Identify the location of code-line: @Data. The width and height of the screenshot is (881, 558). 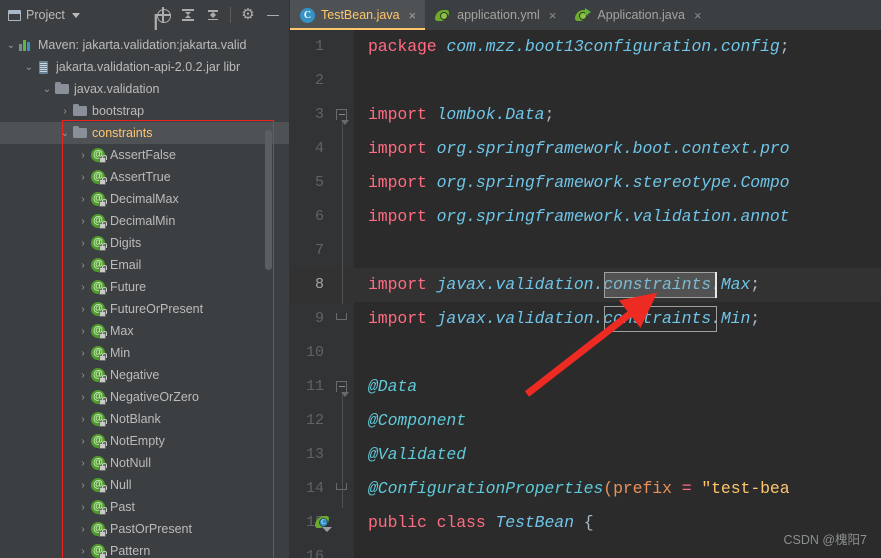
(392, 387).